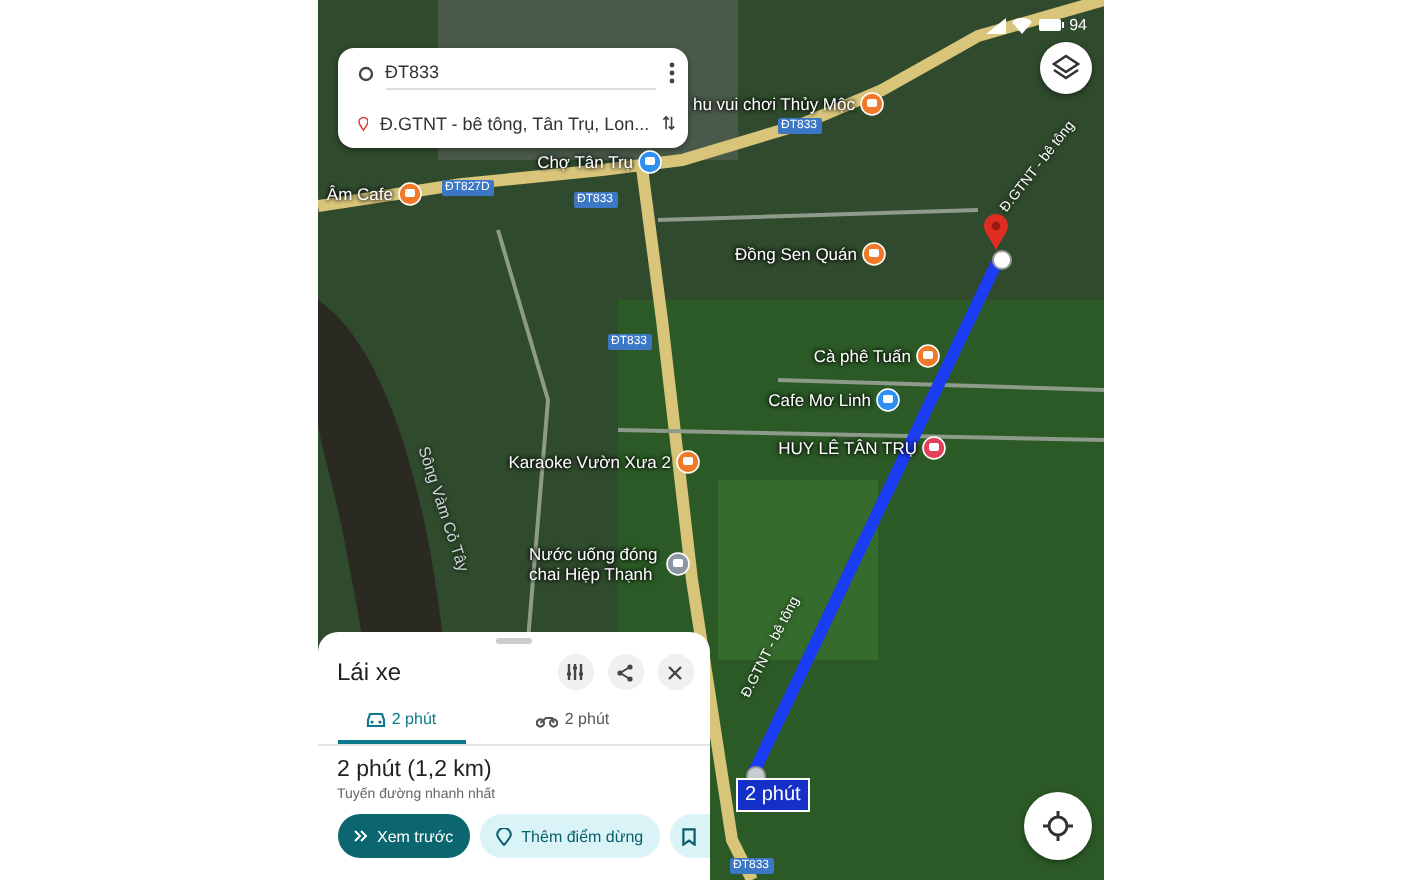  I want to click on add-stop-button: Thêm điểm dừng, so click(569, 836).